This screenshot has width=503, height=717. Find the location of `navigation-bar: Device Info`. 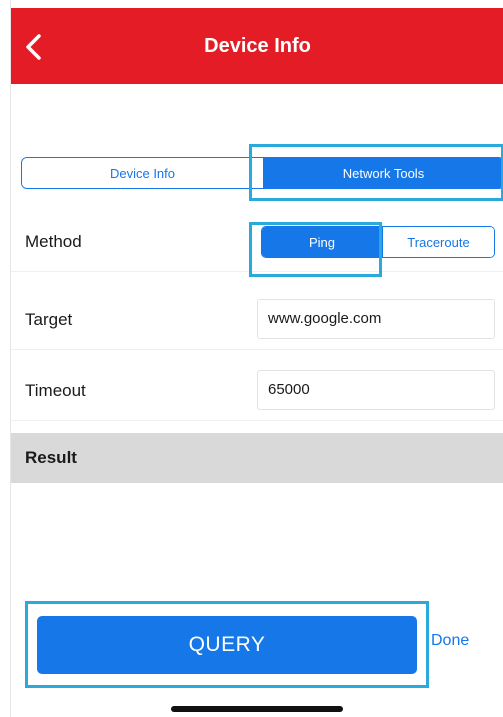

navigation-bar: Device Info is located at coordinates (257, 46).